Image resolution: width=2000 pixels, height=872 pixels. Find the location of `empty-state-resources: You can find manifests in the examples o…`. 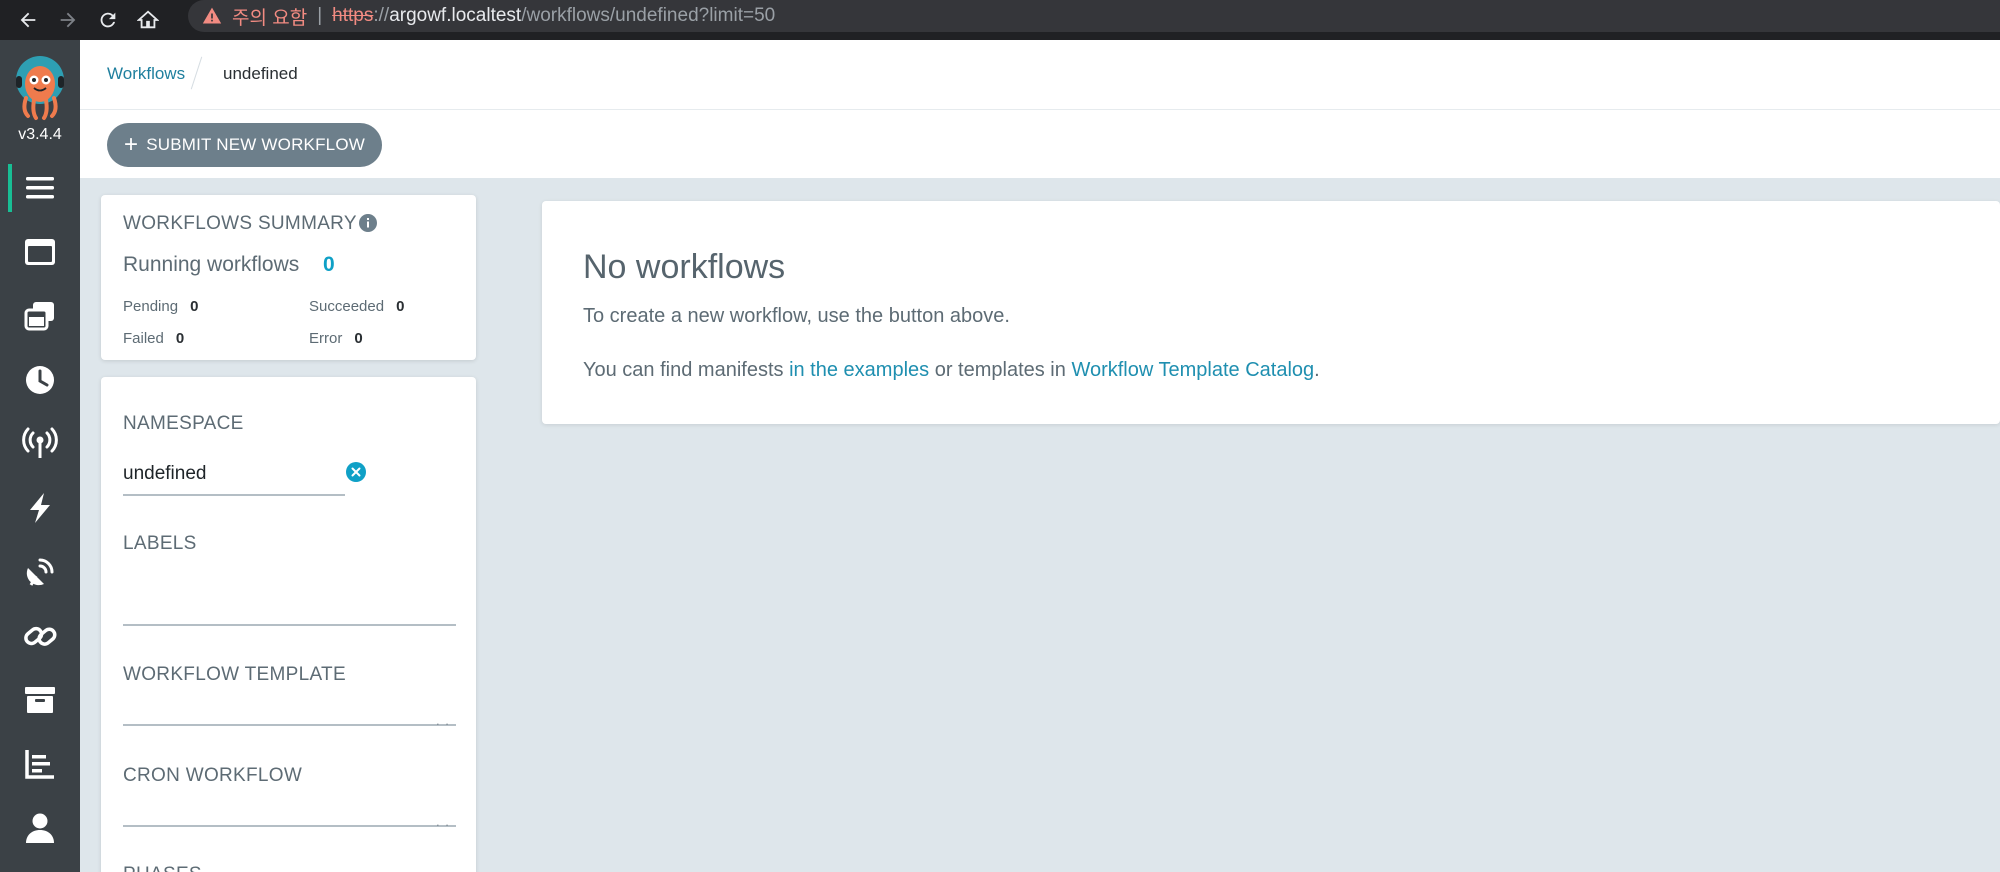

empty-state-resources: You can find manifests in the examples o… is located at coordinates (951, 370).